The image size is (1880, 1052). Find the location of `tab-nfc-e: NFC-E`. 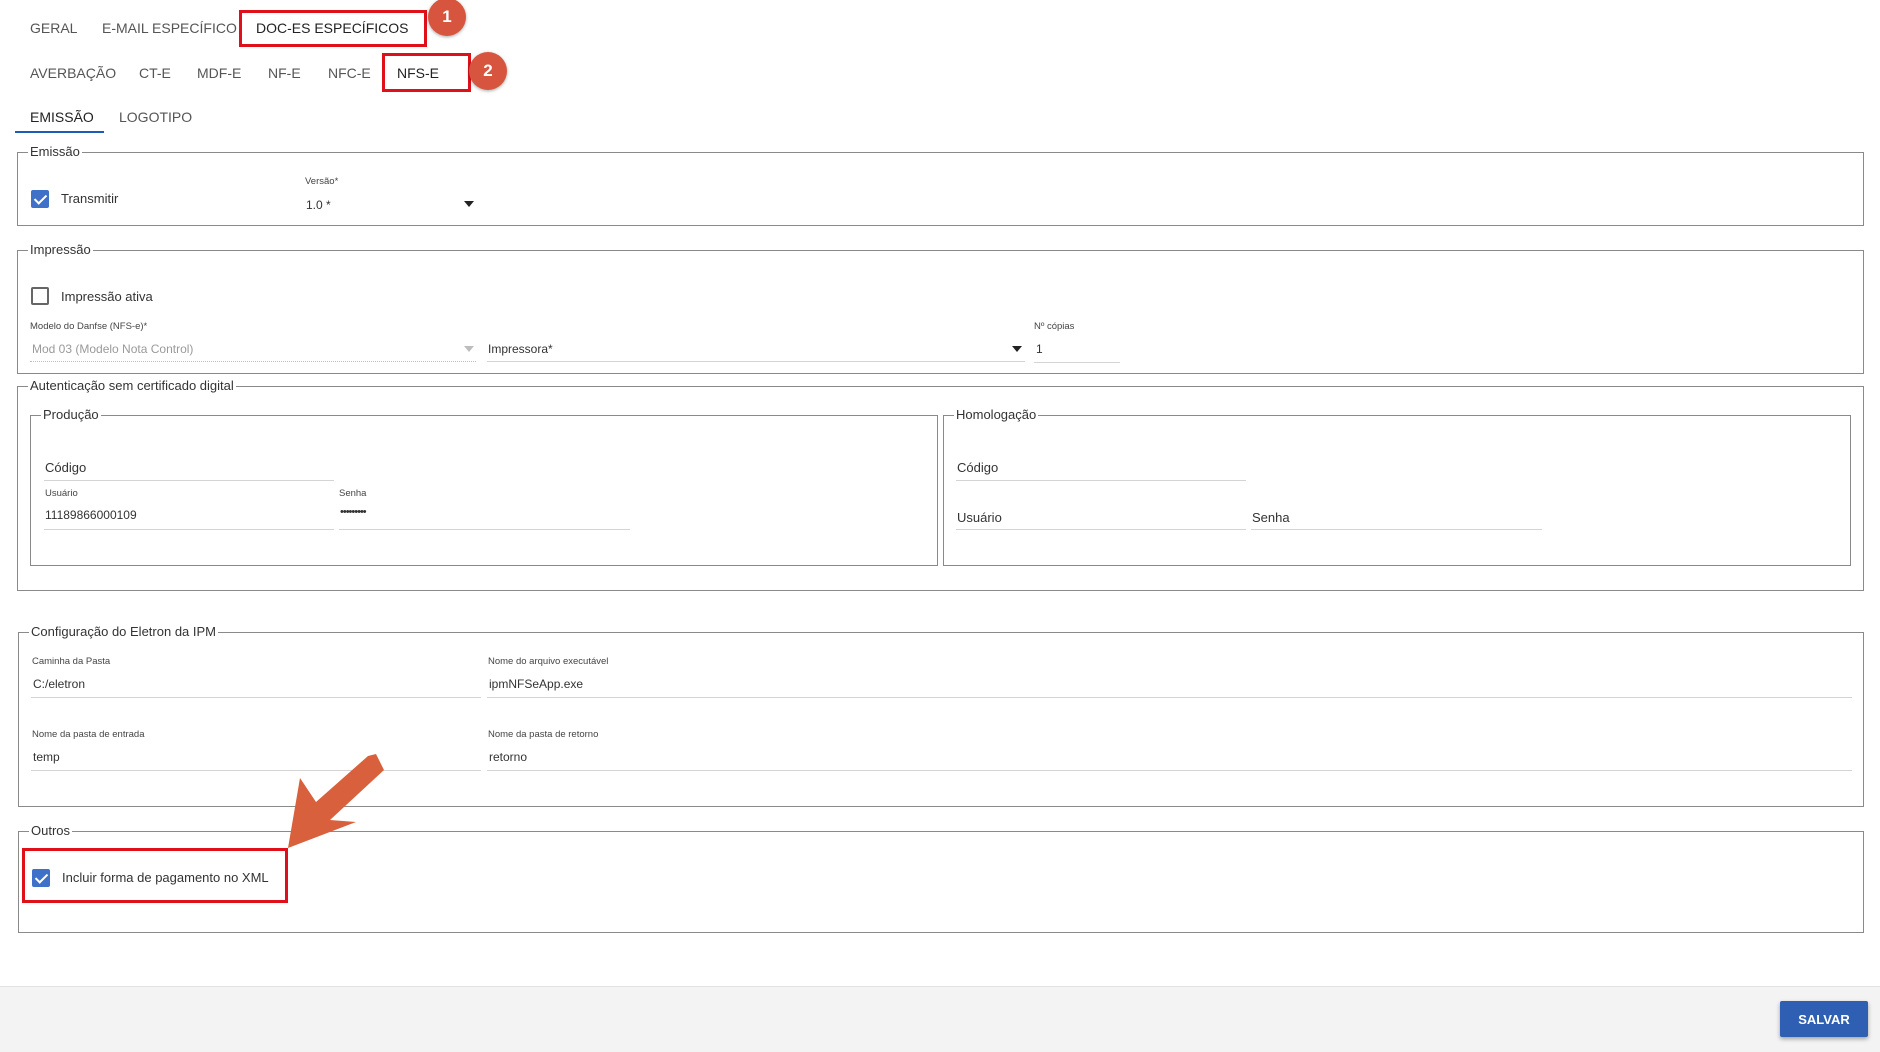

tab-nfc-e: NFC-E is located at coordinates (349, 73).